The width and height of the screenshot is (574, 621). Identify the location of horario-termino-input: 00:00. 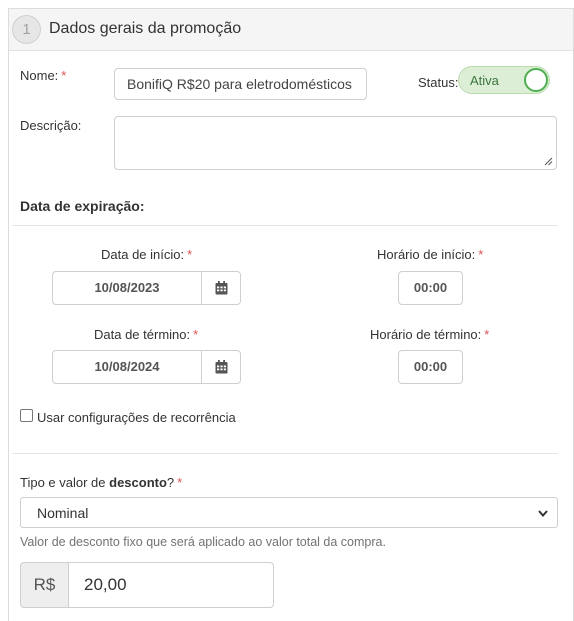
(430, 367).